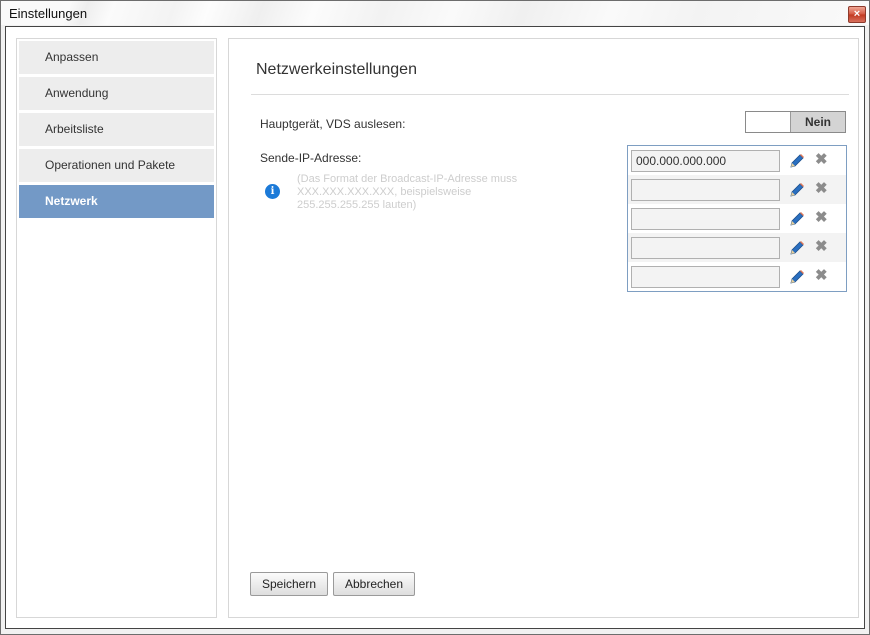 This screenshot has width=870, height=635. Describe the element at coordinates (435, 13) in the screenshot. I see `title-bar: Einstellungen ×` at that location.